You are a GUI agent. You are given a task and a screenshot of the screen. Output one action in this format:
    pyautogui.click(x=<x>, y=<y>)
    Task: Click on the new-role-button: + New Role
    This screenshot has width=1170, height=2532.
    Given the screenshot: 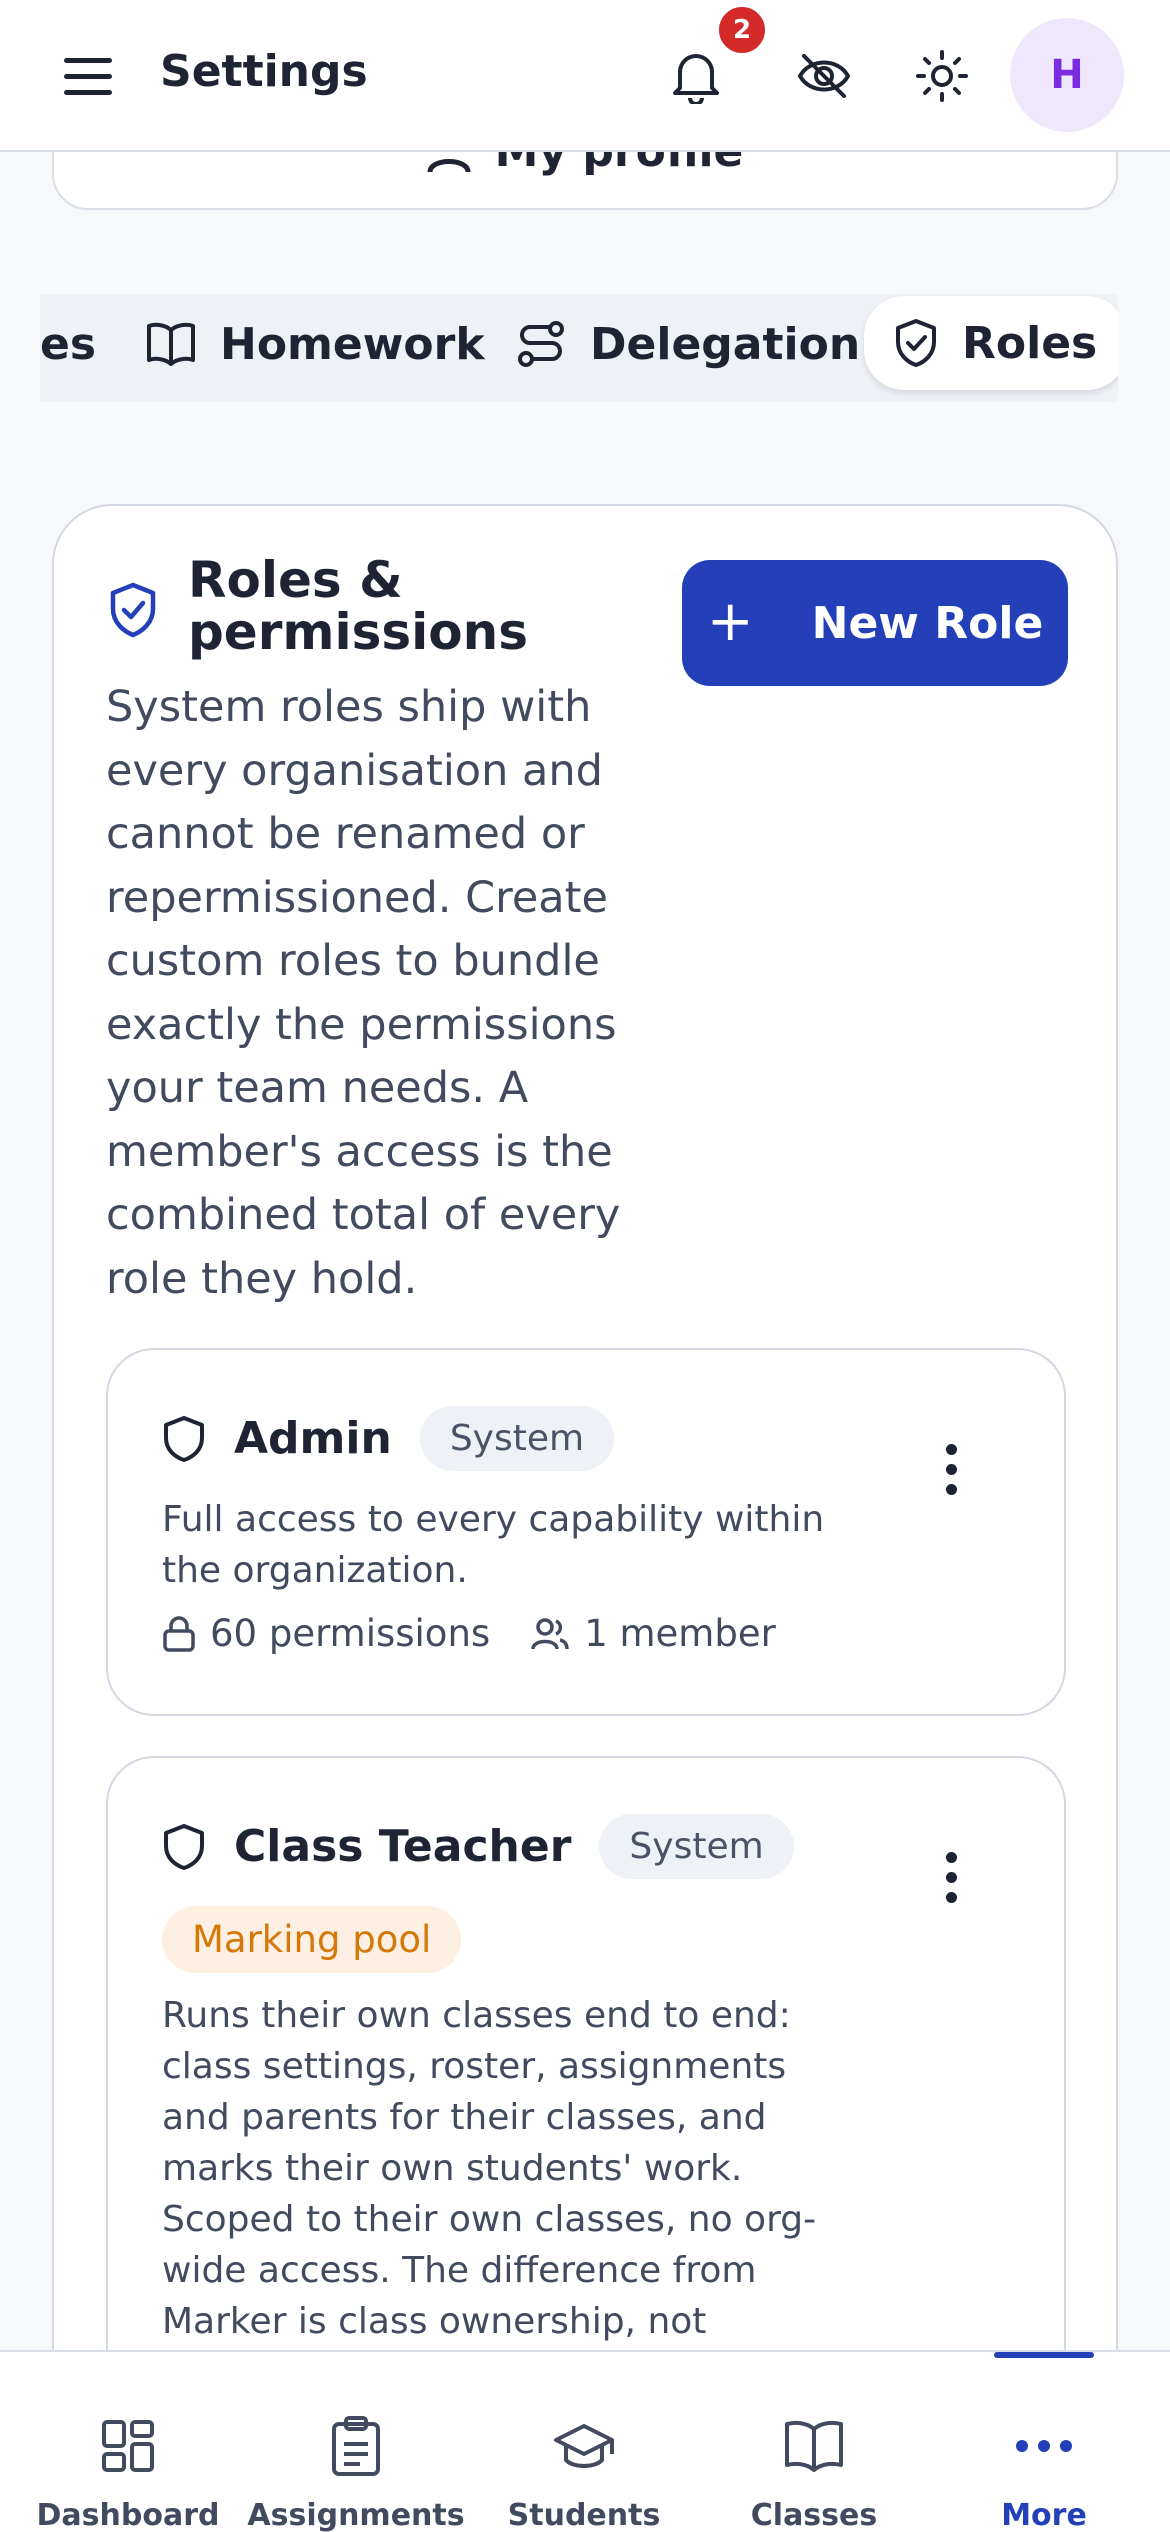 What is the action you would take?
    pyautogui.click(x=875, y=623)
    